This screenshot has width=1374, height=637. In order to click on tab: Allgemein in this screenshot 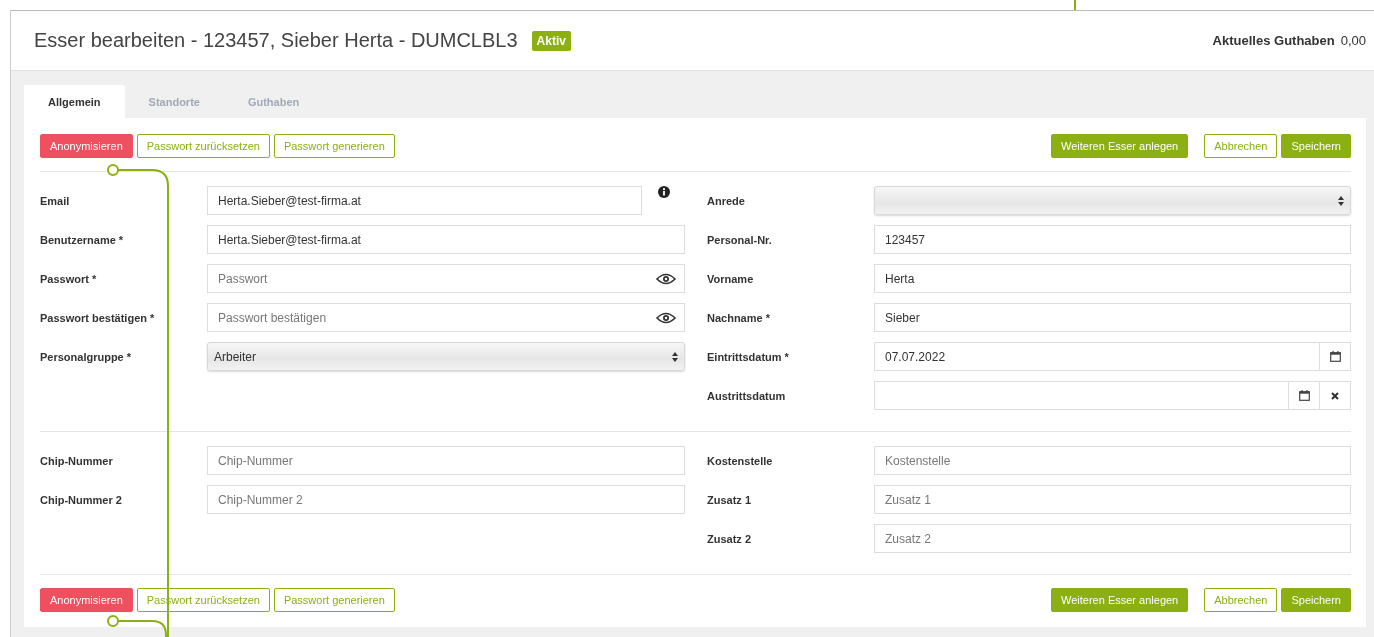, I will do `click(74, 101)`.